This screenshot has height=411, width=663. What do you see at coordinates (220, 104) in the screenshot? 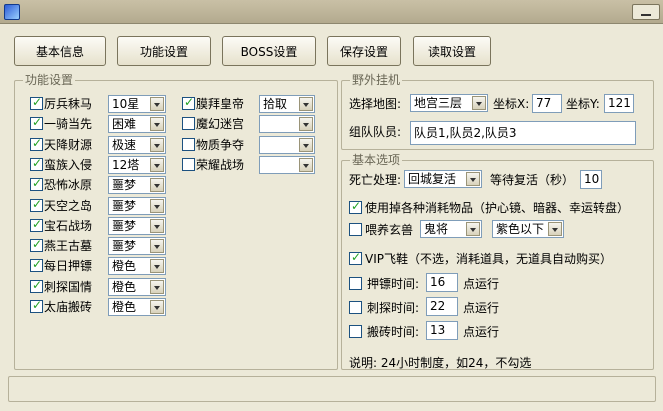
I see `right-label-0: 膜拜皇帝` at bounding box center [220, 104].